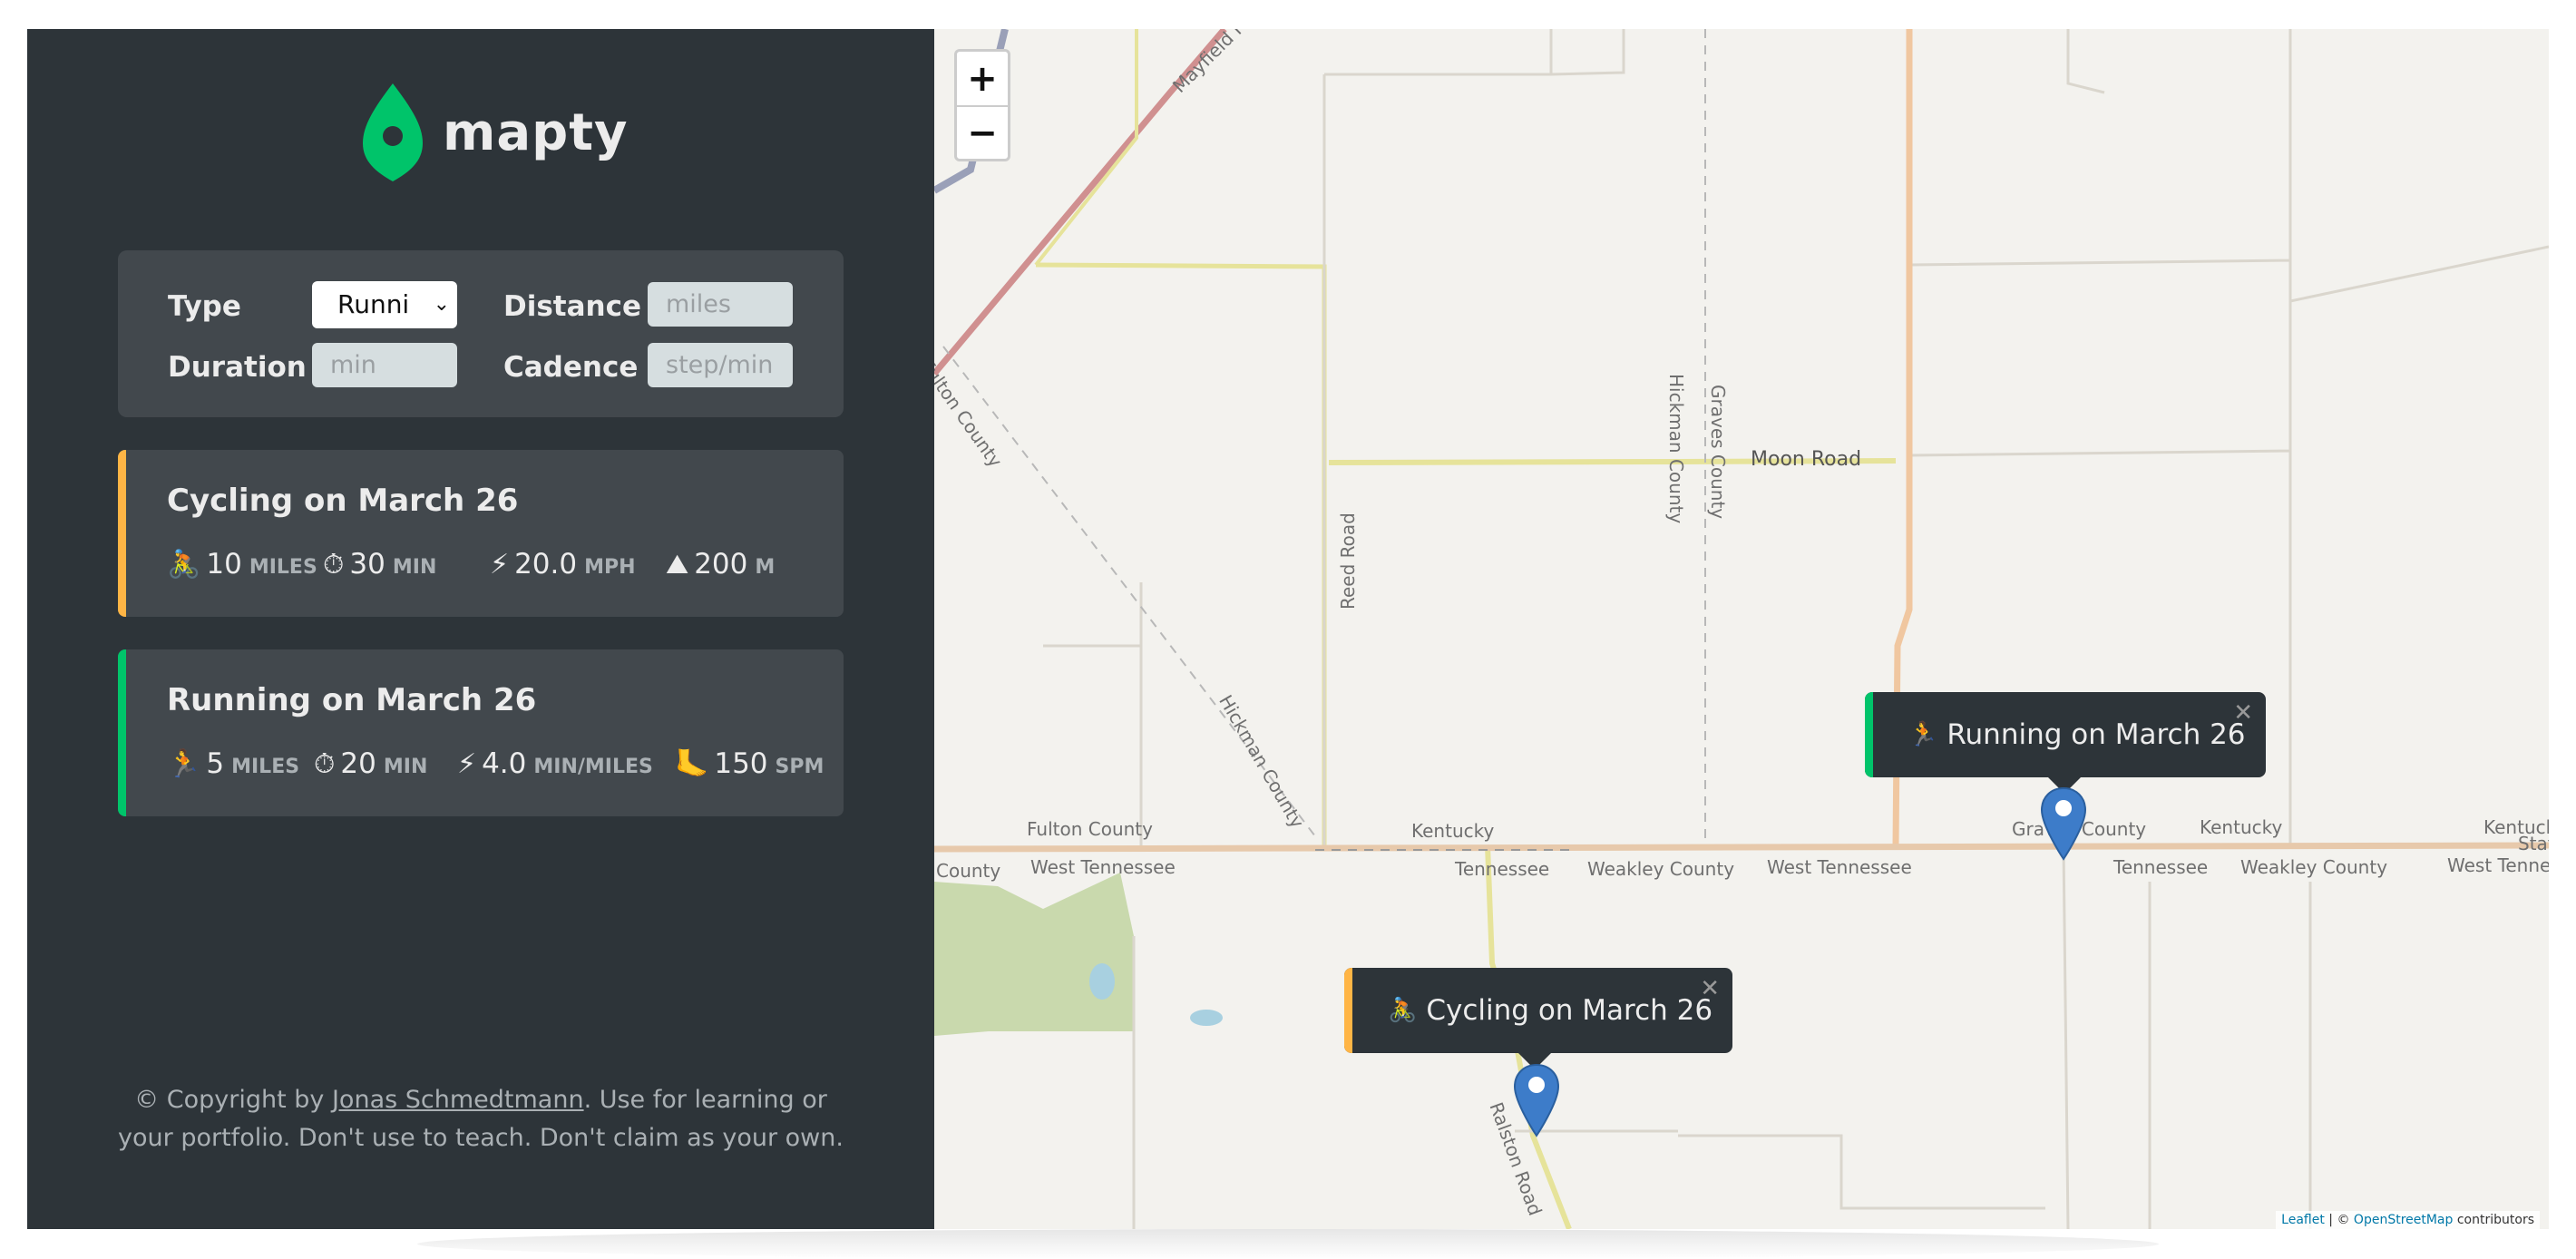  What do you see at coordinates (1806, 460) in the screenshot?
I see `map-label: Moon Road` at bounding box center [1806, 460].